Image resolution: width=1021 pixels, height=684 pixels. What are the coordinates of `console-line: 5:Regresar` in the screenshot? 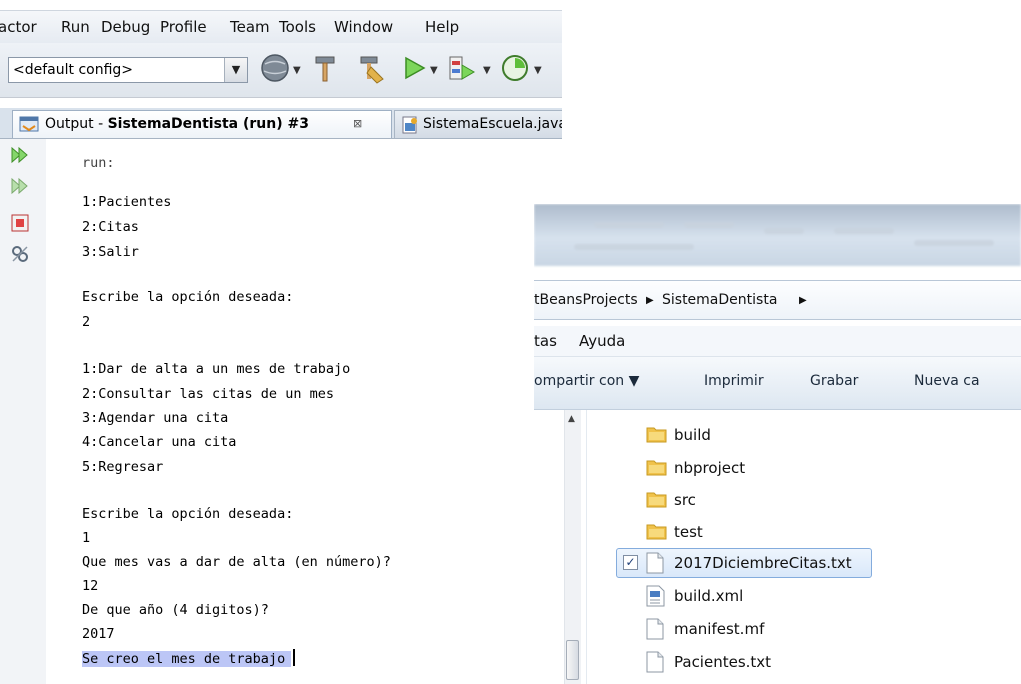 It's located at (123, 467).